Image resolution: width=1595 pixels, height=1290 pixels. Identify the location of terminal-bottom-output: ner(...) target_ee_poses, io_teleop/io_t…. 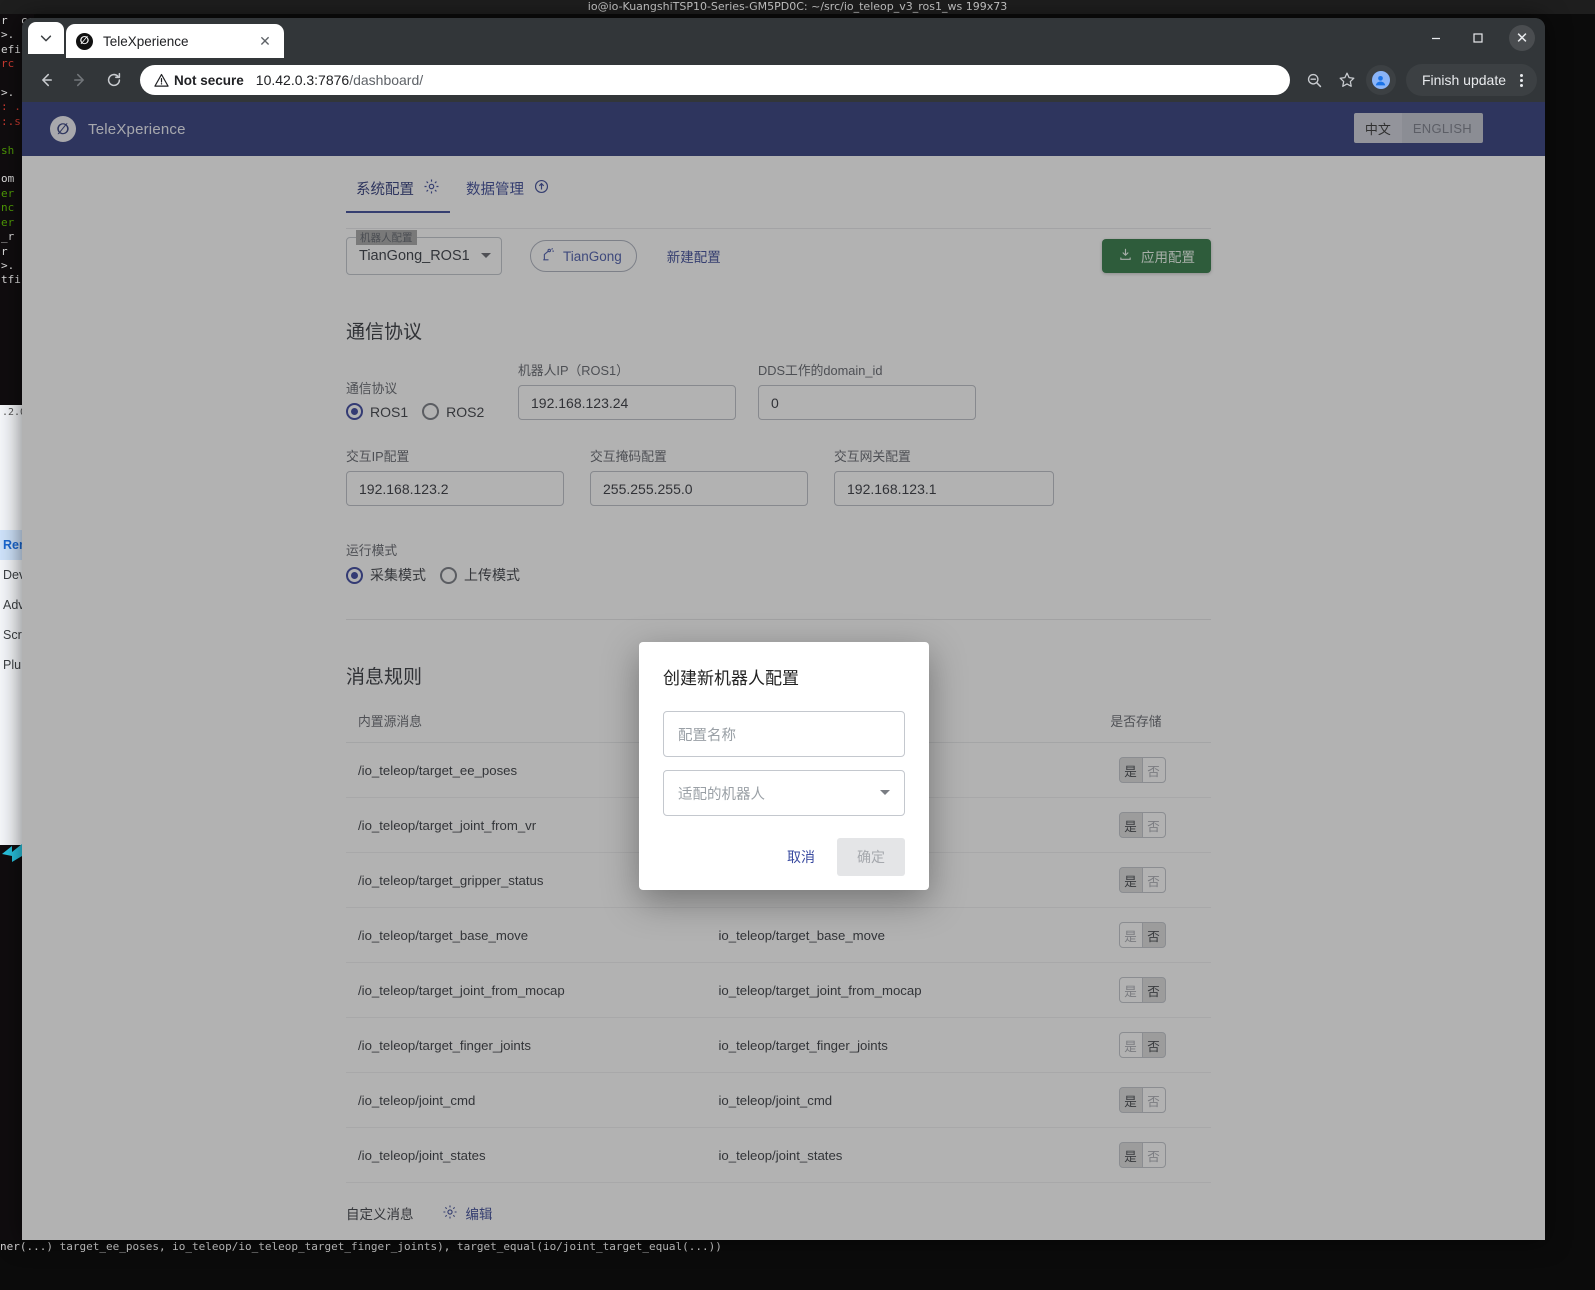
(361, 1246).